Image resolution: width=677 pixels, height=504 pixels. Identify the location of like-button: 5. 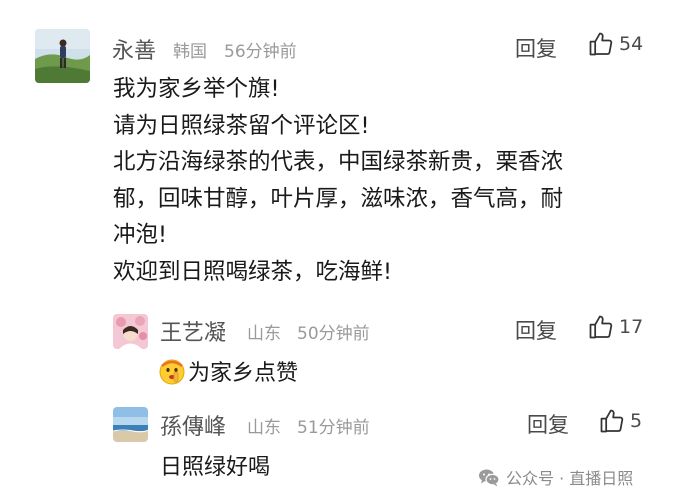
(620, 421).